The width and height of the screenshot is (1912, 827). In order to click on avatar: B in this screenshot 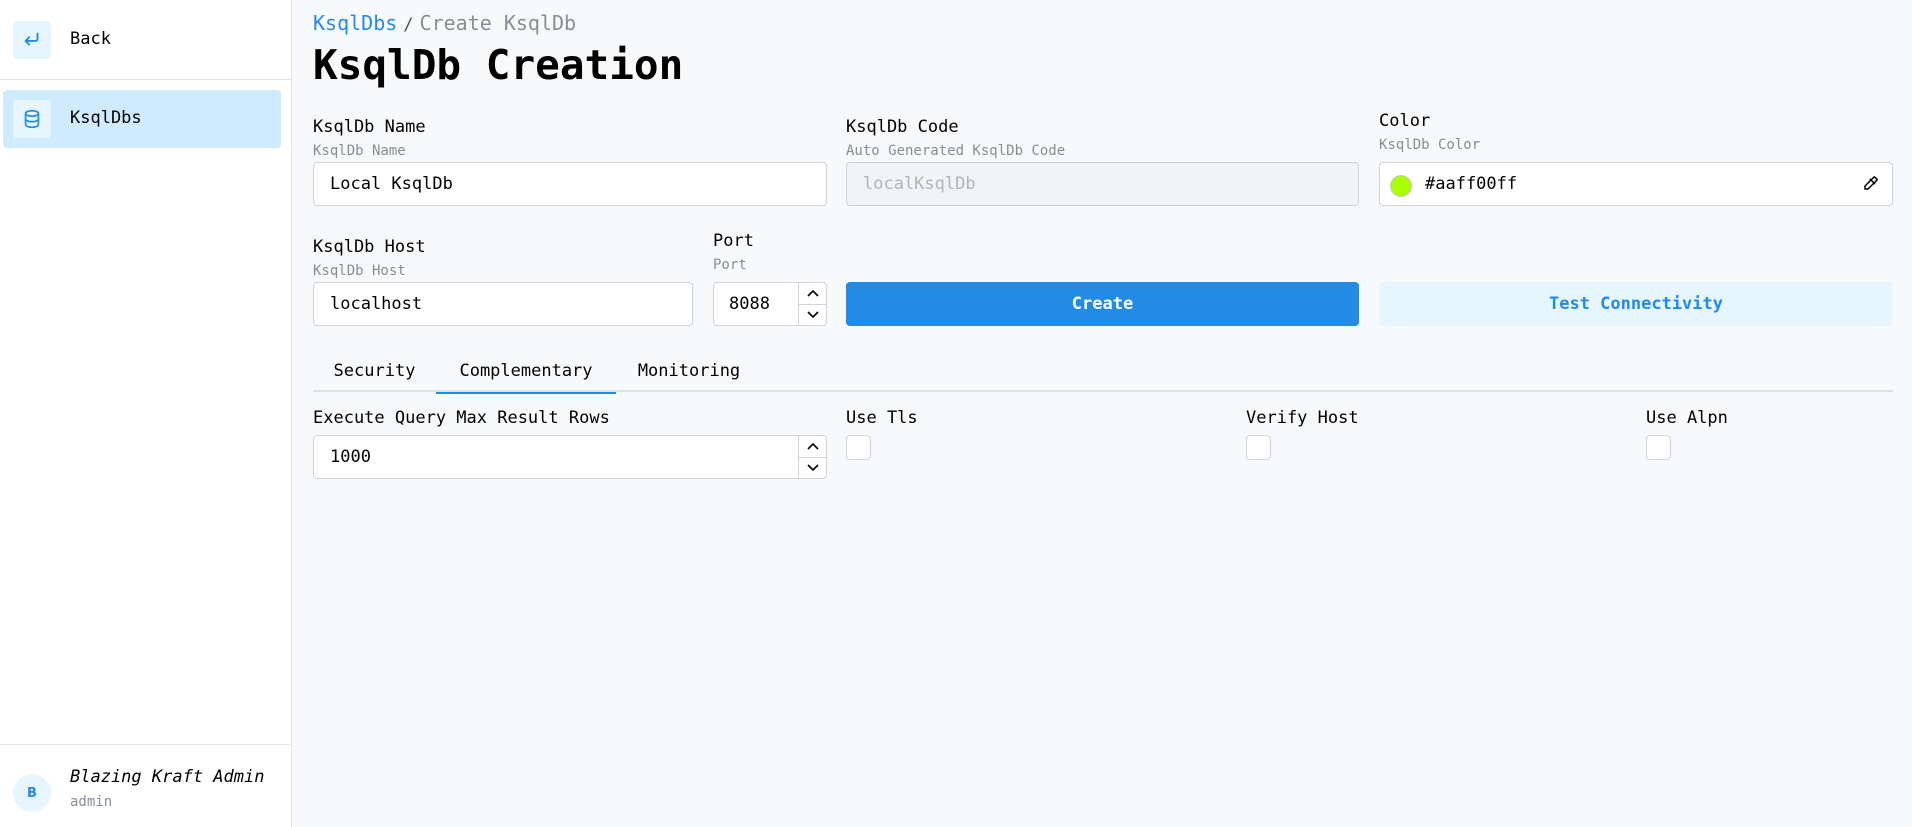, I will do `click(32, 793)`.